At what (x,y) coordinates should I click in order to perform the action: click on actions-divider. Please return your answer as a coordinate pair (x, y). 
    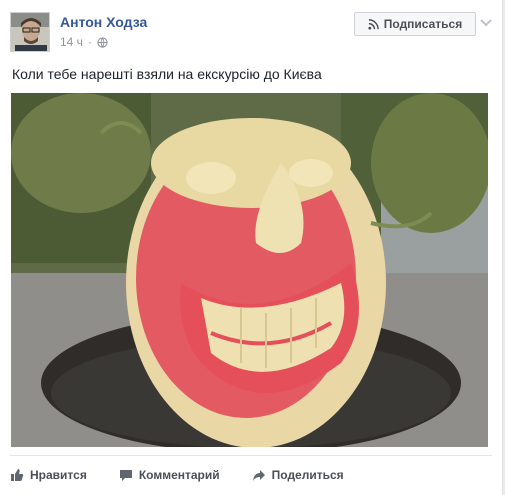
    Looking at the image, I should click on (251, 455).